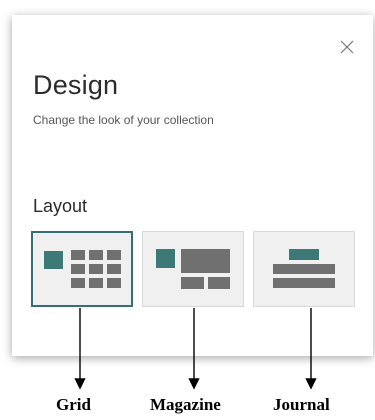 The width and height of the screenshot is (375, 420). I want to click on journal-arrowhead-icon, so click(311, 384).